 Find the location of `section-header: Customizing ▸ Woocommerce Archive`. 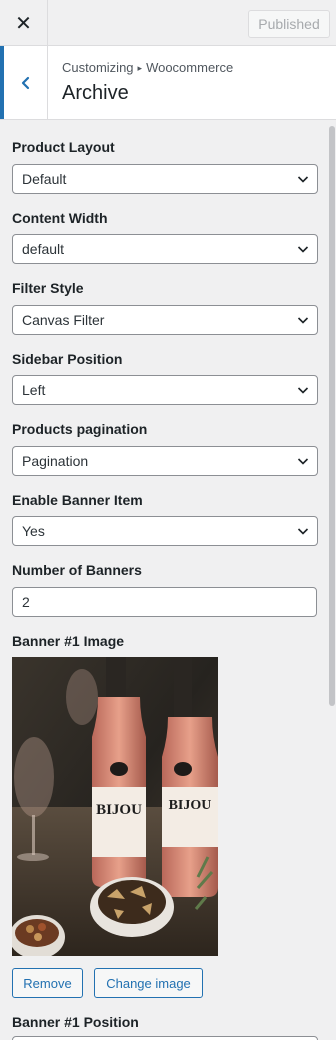

section-header: Customizing ▸ Woocommerce Archive is located at coordinates (168, 83).